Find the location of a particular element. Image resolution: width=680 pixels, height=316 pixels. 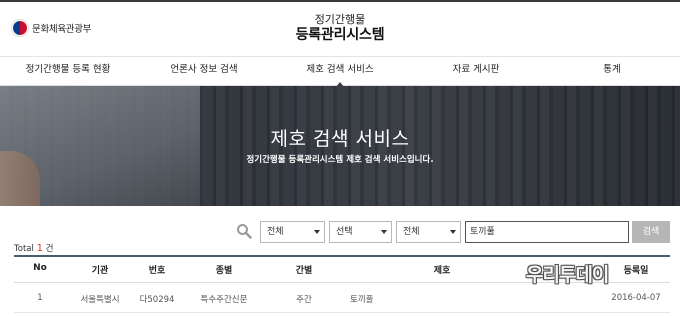

cell-type: 특수주간신문 is located at coordinates (224, 300).